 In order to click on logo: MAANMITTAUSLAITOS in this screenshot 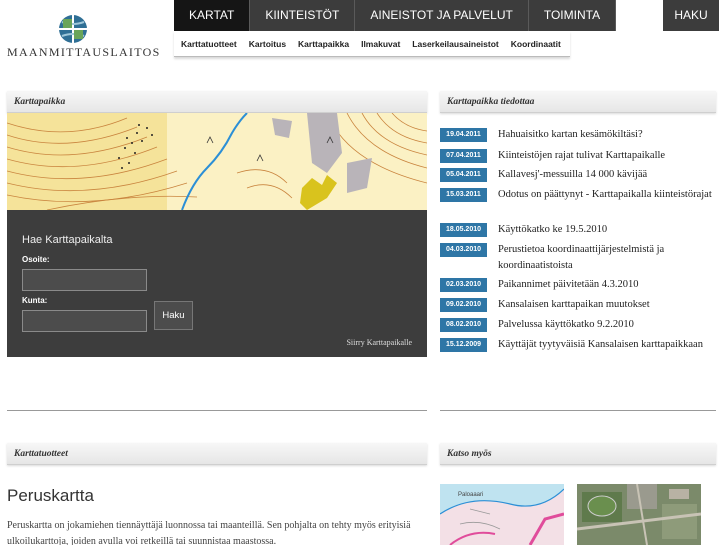, I will do `click(84, 36)`.